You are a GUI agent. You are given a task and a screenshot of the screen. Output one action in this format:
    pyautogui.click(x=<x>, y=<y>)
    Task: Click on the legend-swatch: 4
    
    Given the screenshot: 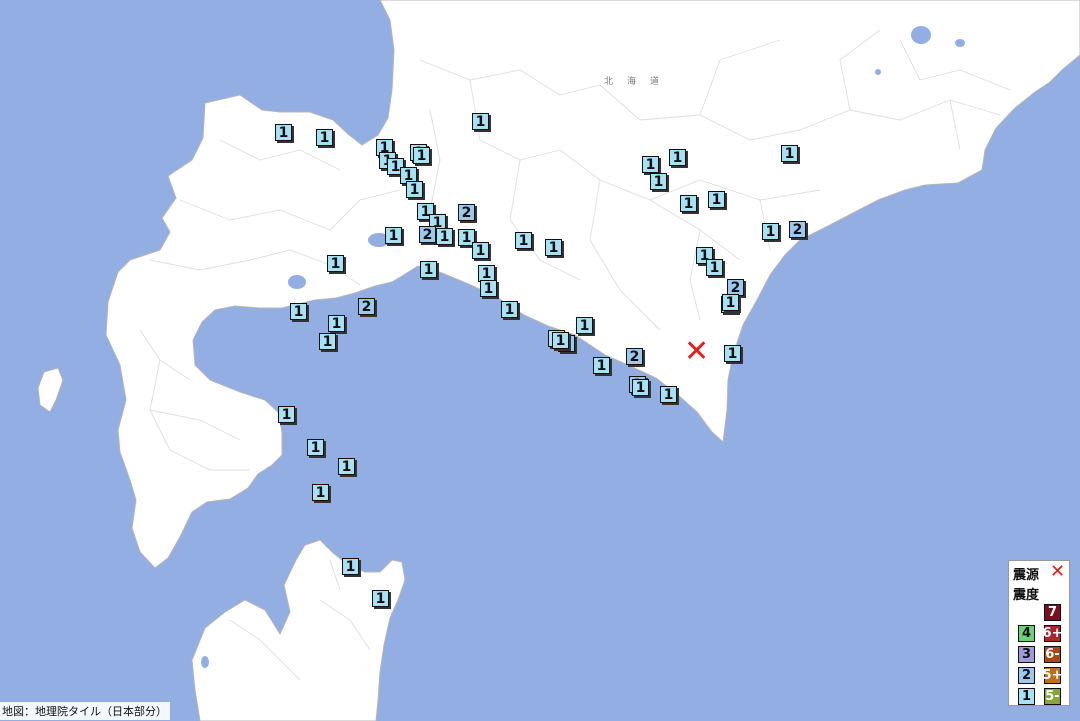 What is the action you would take?
    pyautogui.click(x=1026, y=633)
    